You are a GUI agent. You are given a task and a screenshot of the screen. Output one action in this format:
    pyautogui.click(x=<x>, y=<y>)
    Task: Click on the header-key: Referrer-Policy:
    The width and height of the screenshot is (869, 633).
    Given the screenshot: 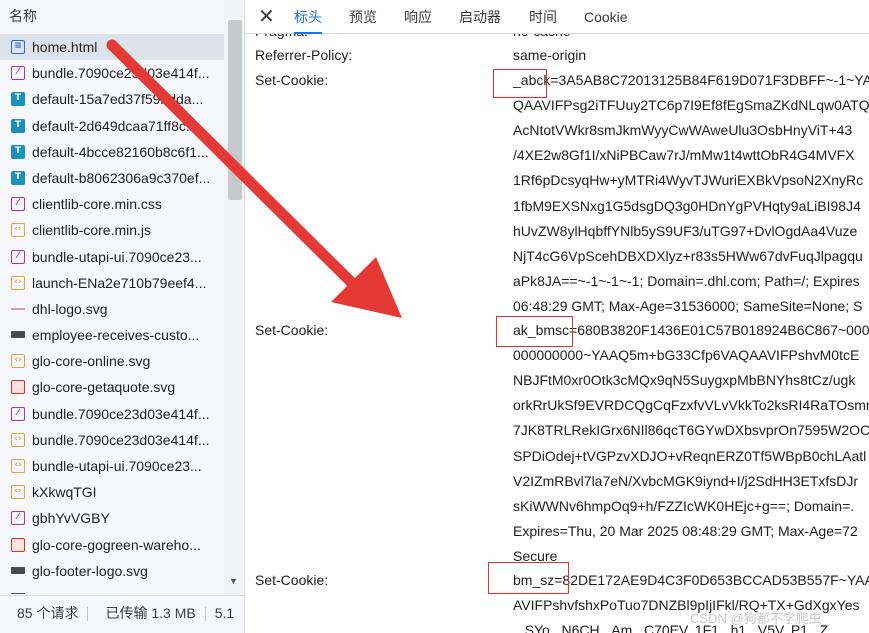 What is the action you would take?
    pyautogui.click(x=304, y=55)
    